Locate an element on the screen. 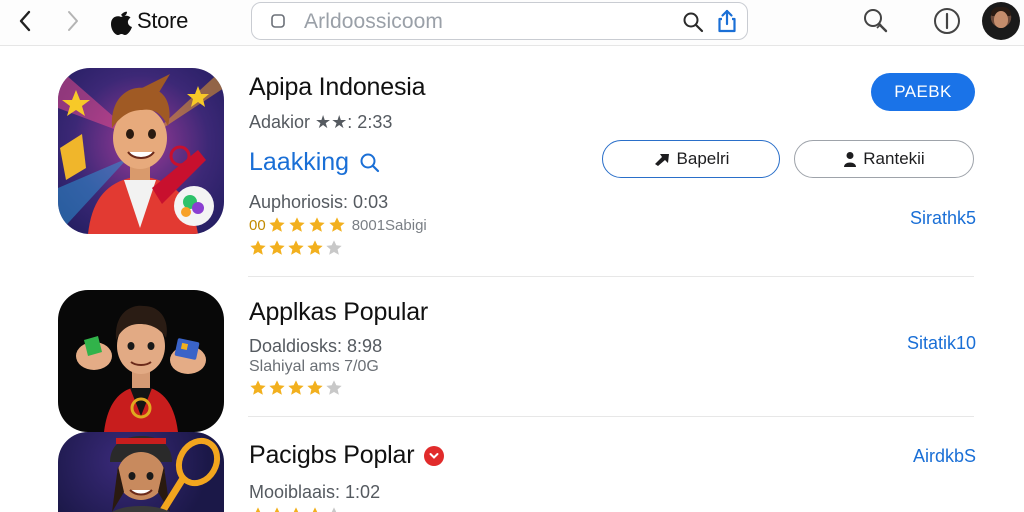 This screenshot has width=1024, height=512. app-link: Laakking is located at coordinates (315, 162).